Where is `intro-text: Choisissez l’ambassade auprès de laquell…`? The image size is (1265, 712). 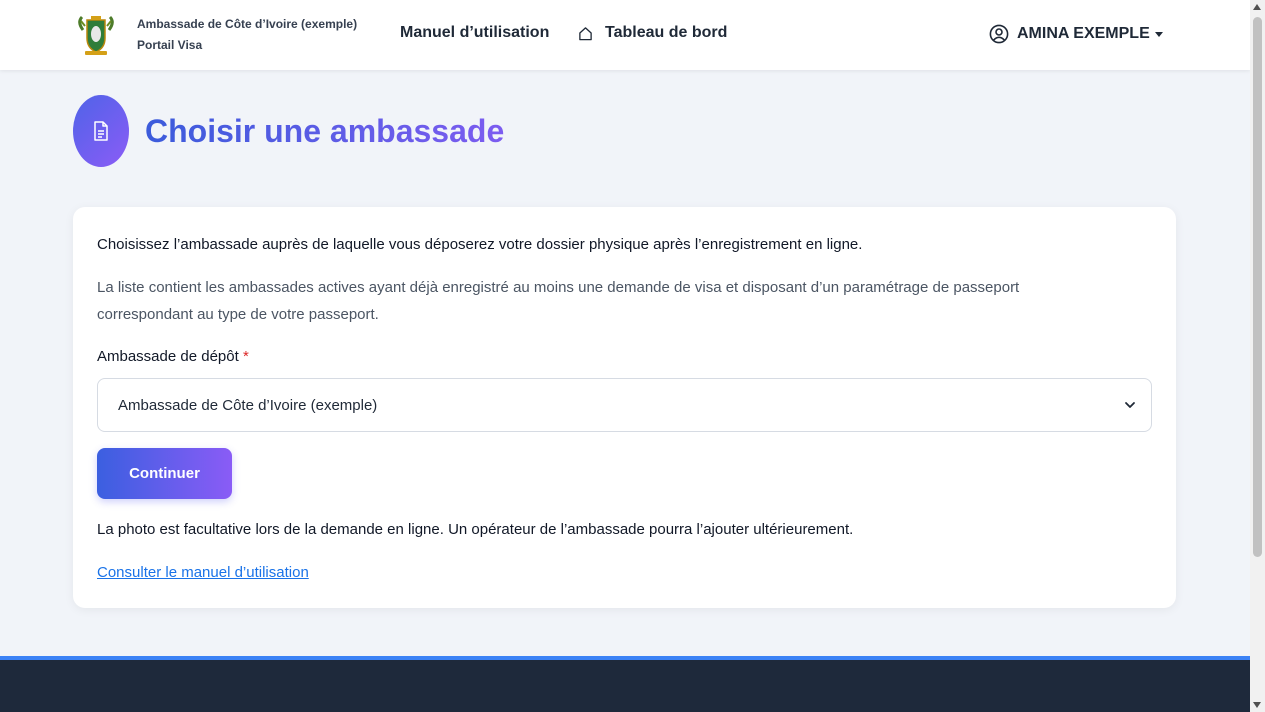
intro-text: Choisissez l’ambassade auprès de laquell… is located at coordinates (480, 244).